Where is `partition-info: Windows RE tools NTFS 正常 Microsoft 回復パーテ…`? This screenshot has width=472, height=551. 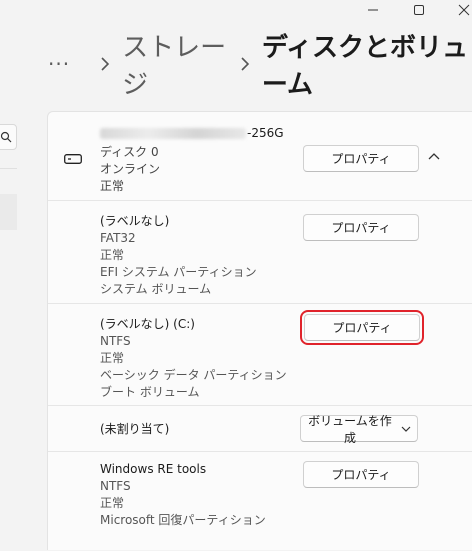
partition-info: Windows RE tools NTFS 正常 Microsoft 回復パーテ… is located at coordinates (183, 495).